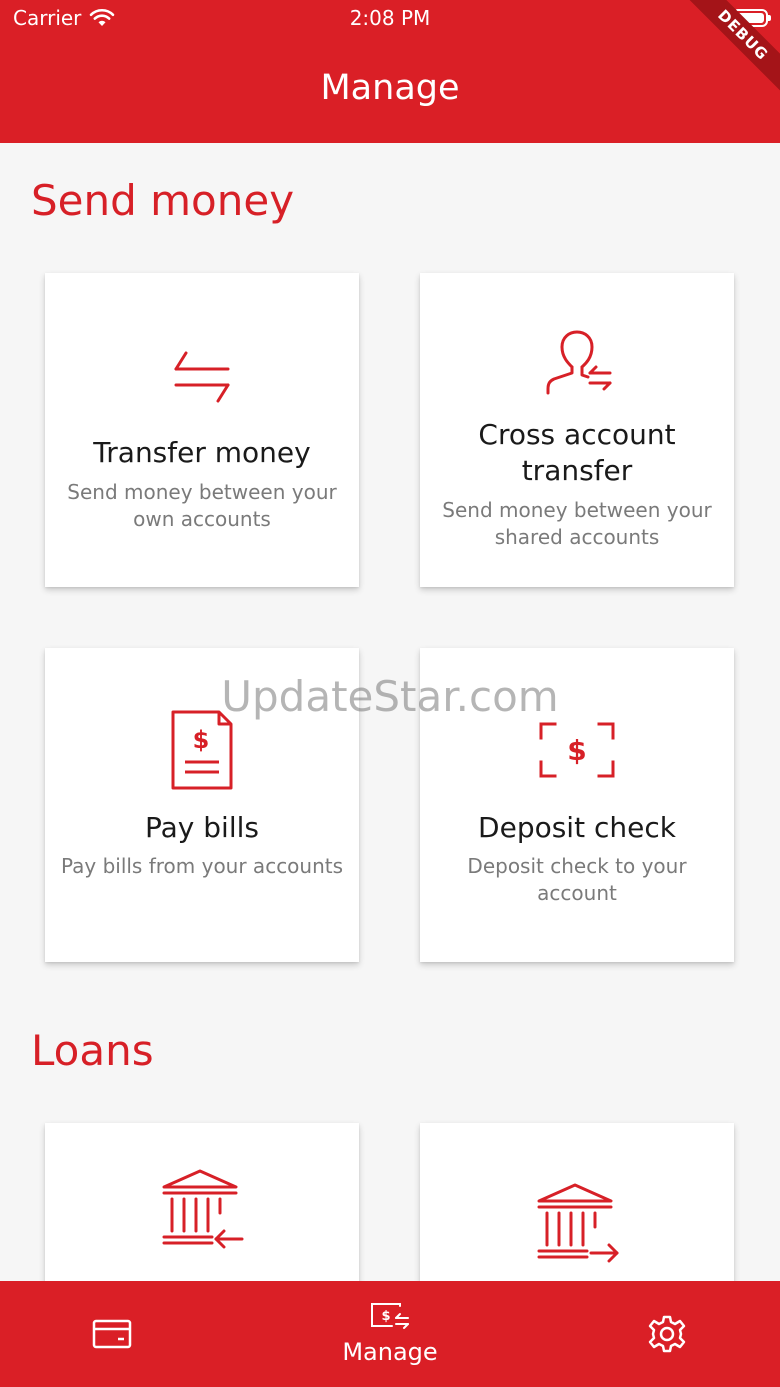 Image resolution: width=780 pixels, height=1387 pixels. I want to click on check-scan-icon: $, so click(577, 750).